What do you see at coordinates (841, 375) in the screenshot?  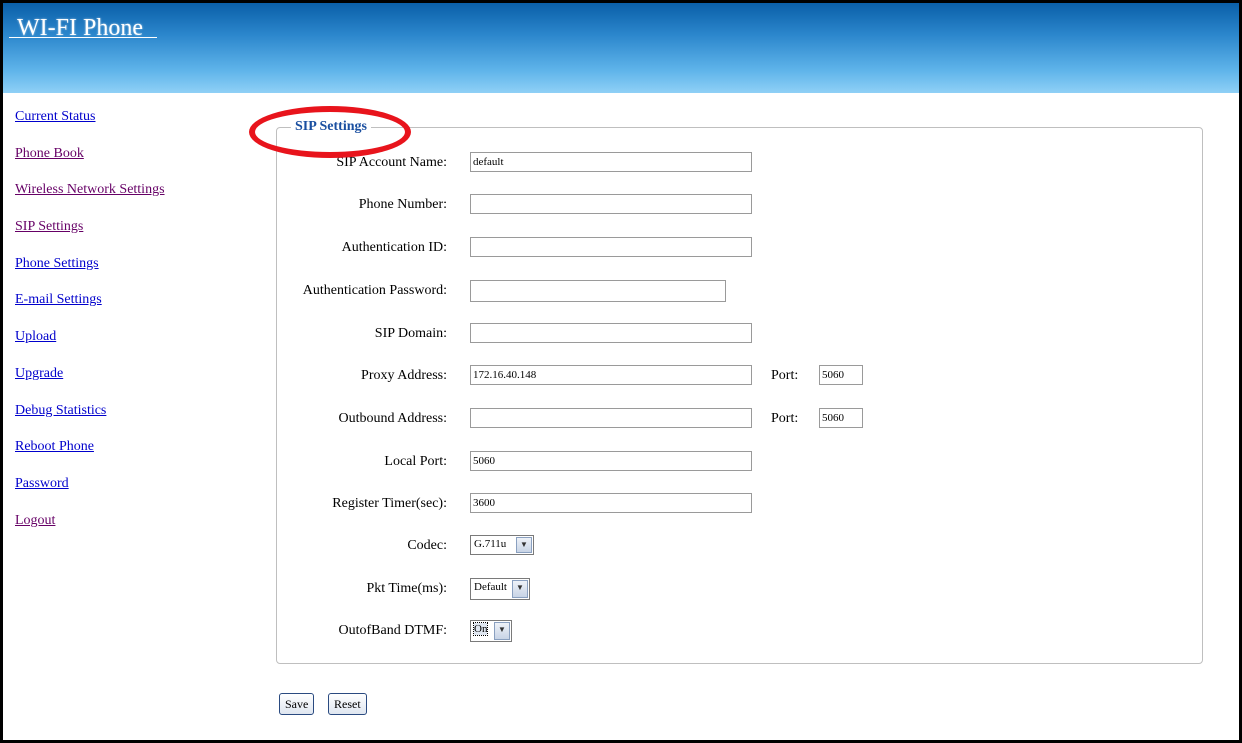 I see `proxy-port-input: 5060` at bounding box center [841, 375].